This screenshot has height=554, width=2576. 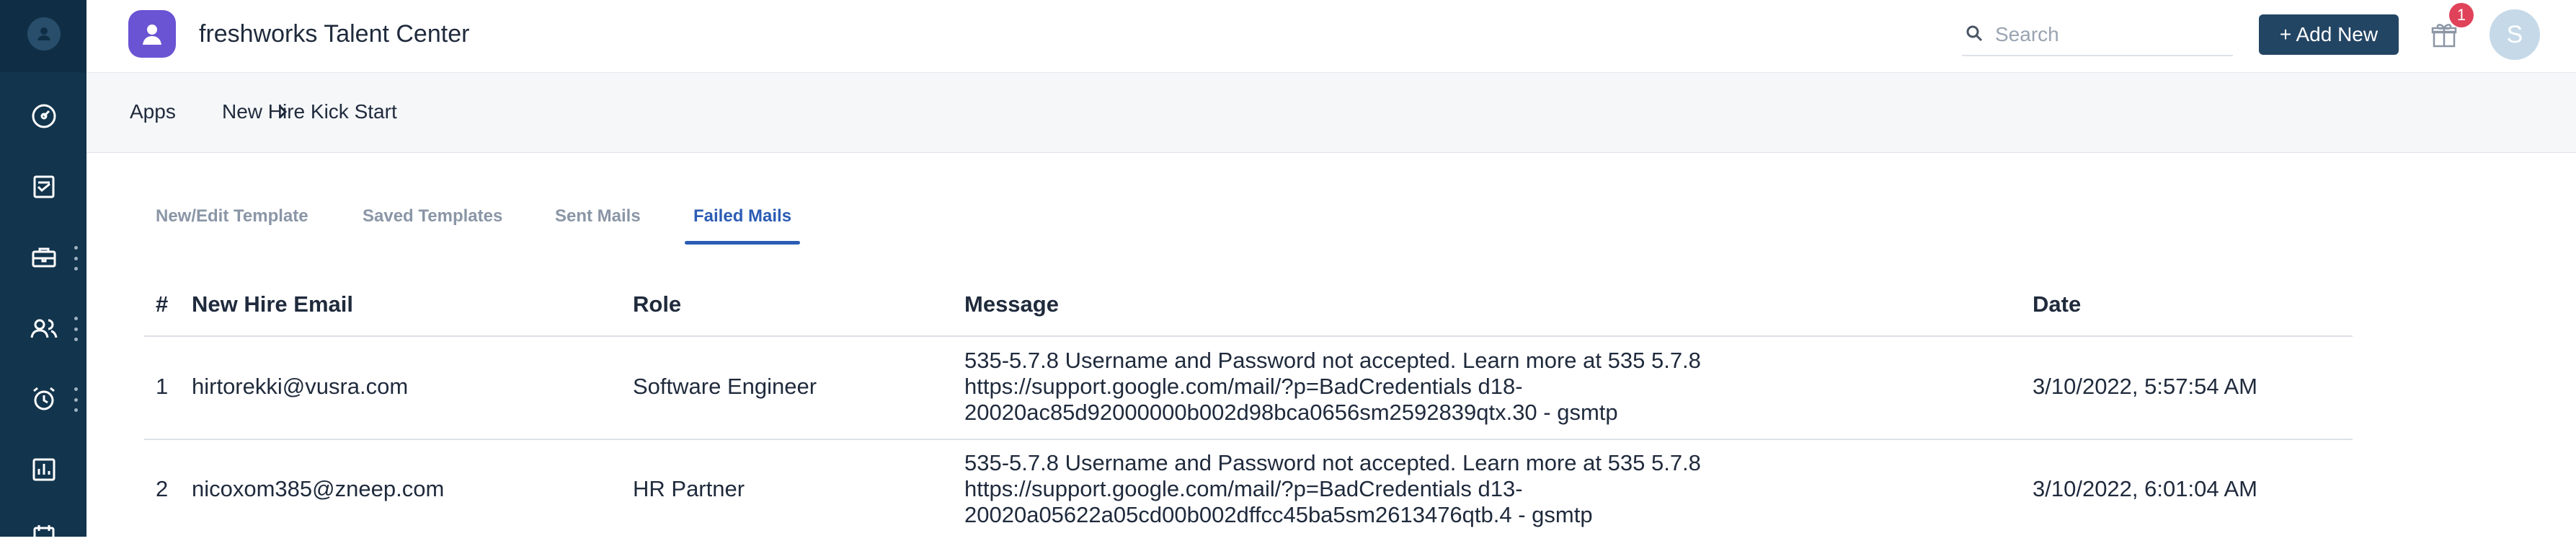 I want to click on add-new-button: + Add New, so click(x=2329, y=34).